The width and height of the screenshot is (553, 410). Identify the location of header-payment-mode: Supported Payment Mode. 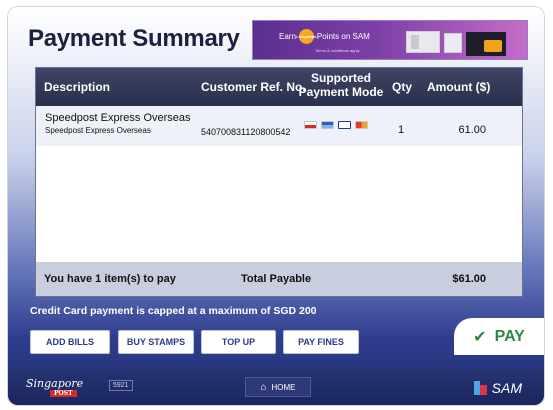
(341, 85).